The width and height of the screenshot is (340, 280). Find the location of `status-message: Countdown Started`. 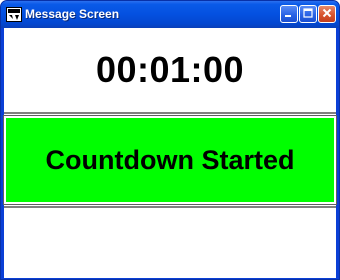

status-message: Countdown Started is located at coordinates (170, 159).